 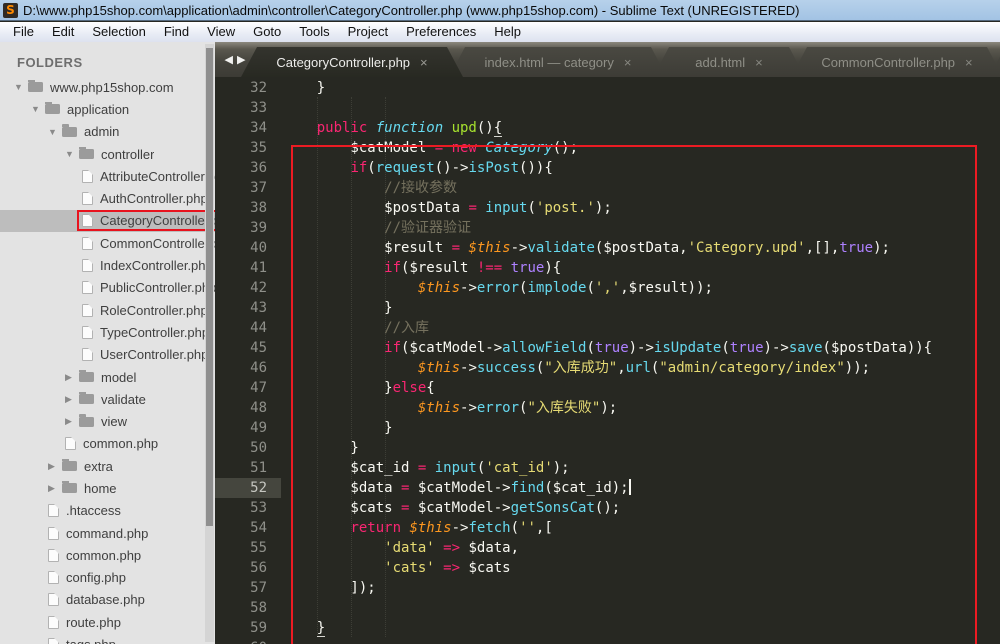 I want to click on tree-item-authcontroller-php: AuthController.php, so click(x=107, y=198).